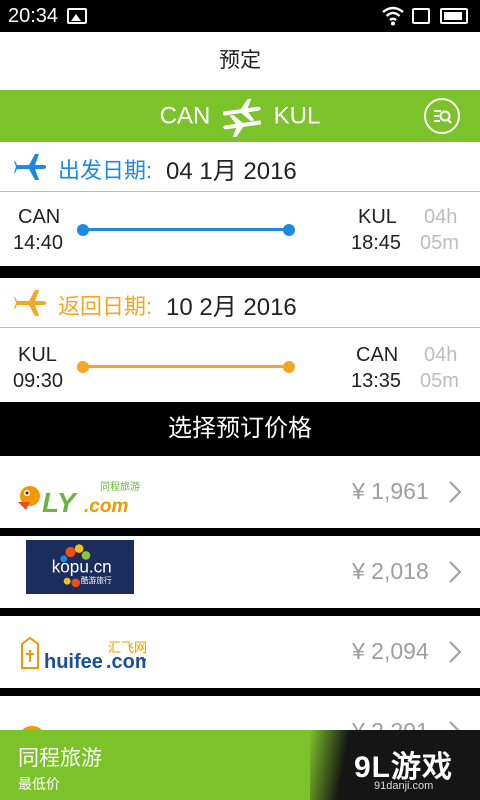  I want to click on search-flights-button, so click(442, 116).